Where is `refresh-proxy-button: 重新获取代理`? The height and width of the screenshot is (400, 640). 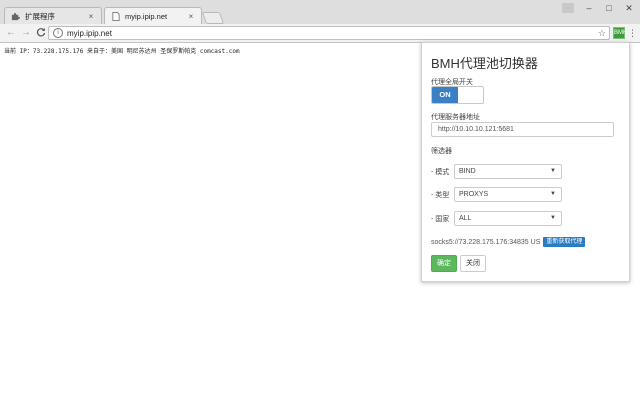
refresh-proxy-button: 重新获取代理 is located at coordinates (564, 242).